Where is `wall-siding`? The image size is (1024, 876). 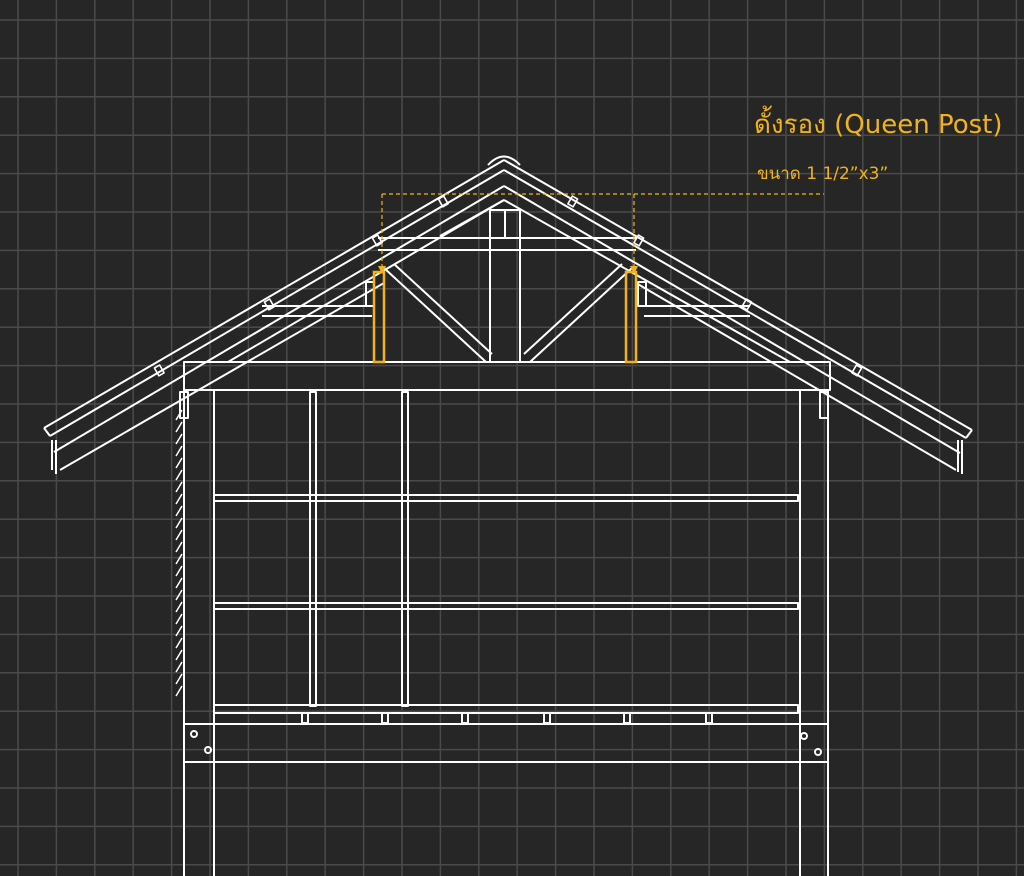
wall-siding is located at coordinates (179, 553).